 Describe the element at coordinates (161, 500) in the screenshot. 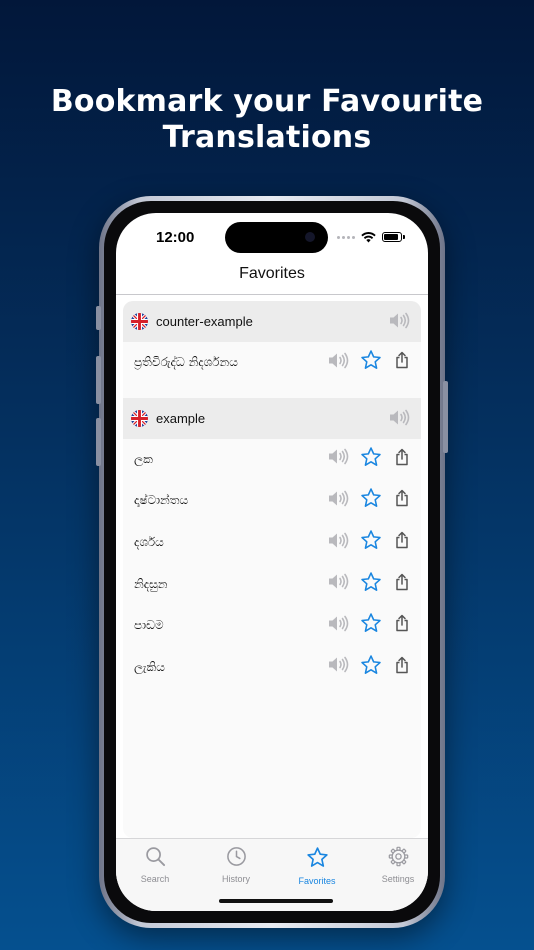

I see `translation-text: දෘෂ්ටාන්තය` at that location.